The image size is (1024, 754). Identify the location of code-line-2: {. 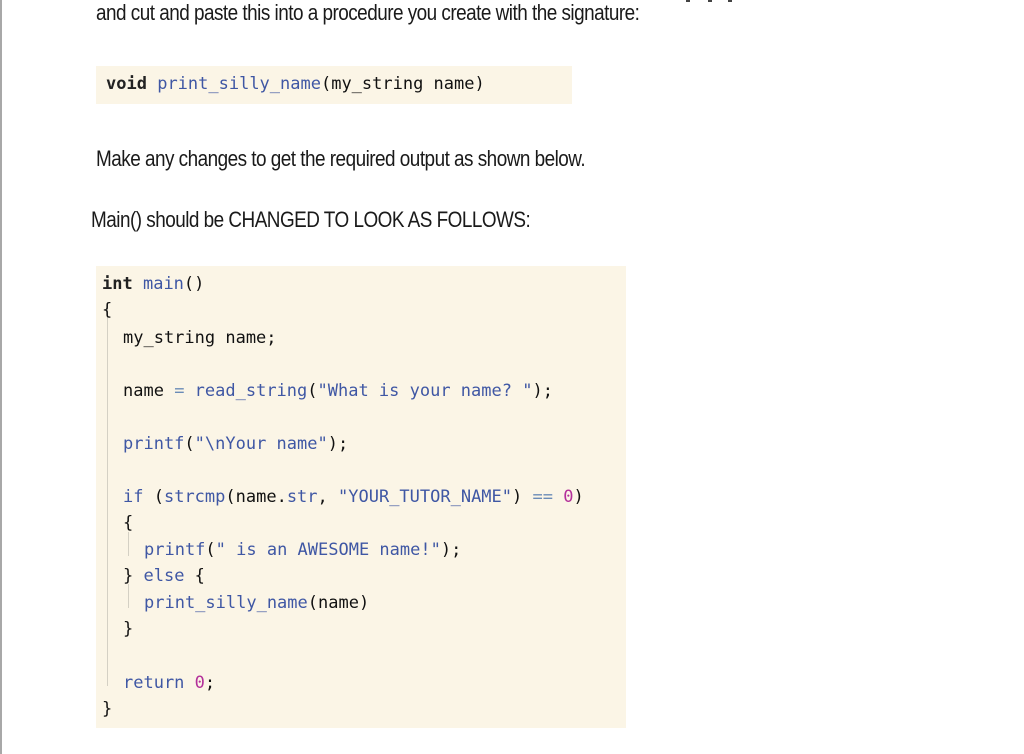
(107, 310).